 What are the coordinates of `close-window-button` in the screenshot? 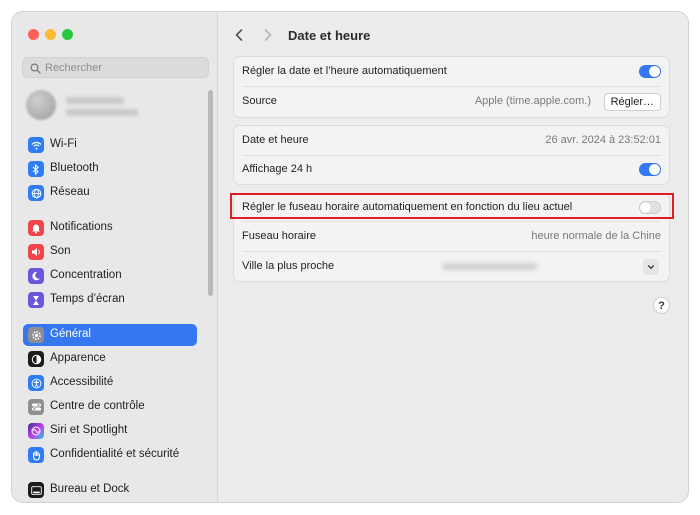 It's located at (33, 34).